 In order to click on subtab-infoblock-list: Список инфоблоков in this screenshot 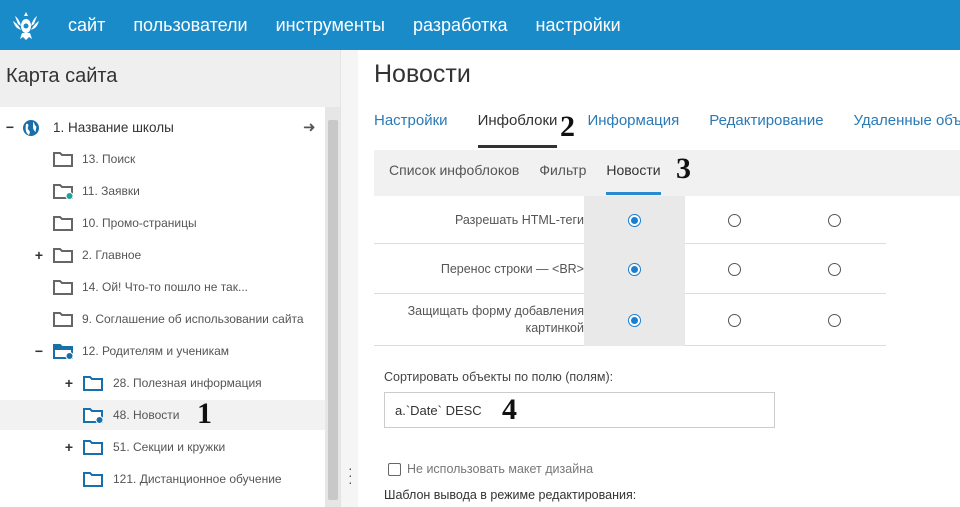, I will do `click(454, 178)`.